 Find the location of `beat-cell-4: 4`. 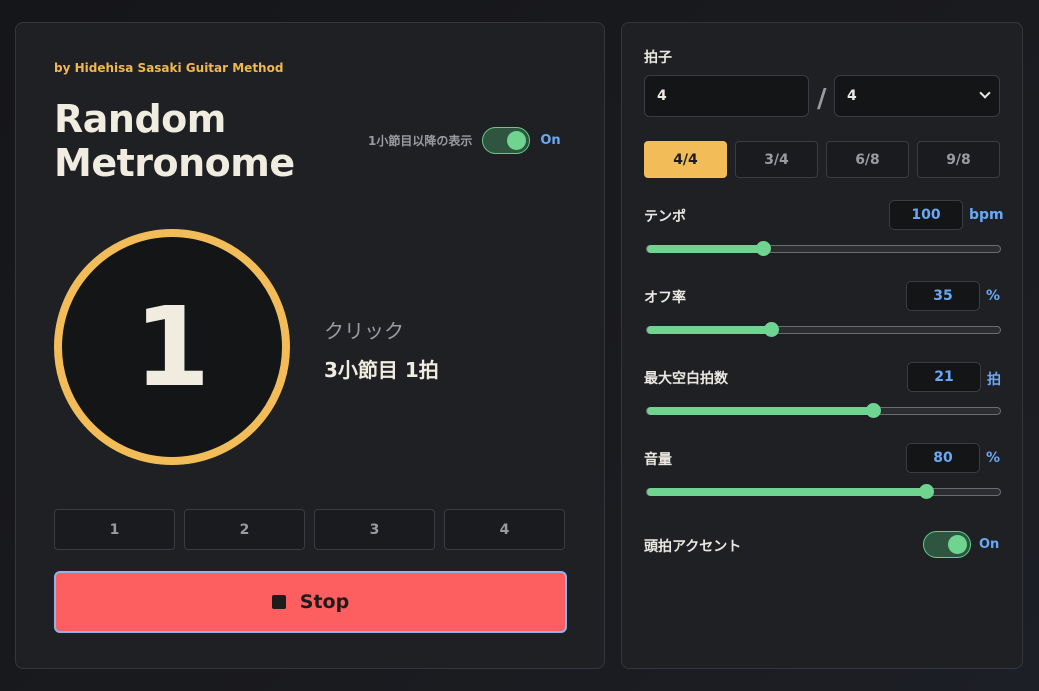

beat-cell-4: 4 is located at coordinates (504, 529).